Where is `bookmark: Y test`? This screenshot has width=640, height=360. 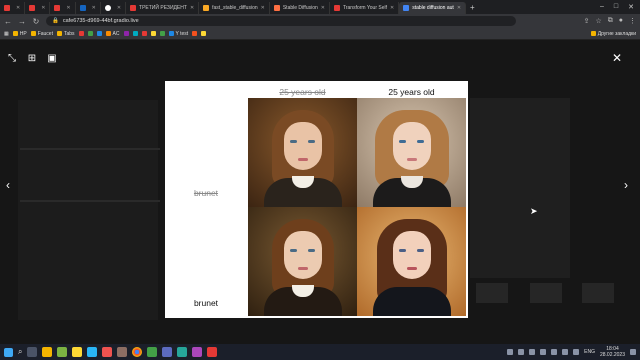
bookmark: Y test is located at coordinates (178, 34).